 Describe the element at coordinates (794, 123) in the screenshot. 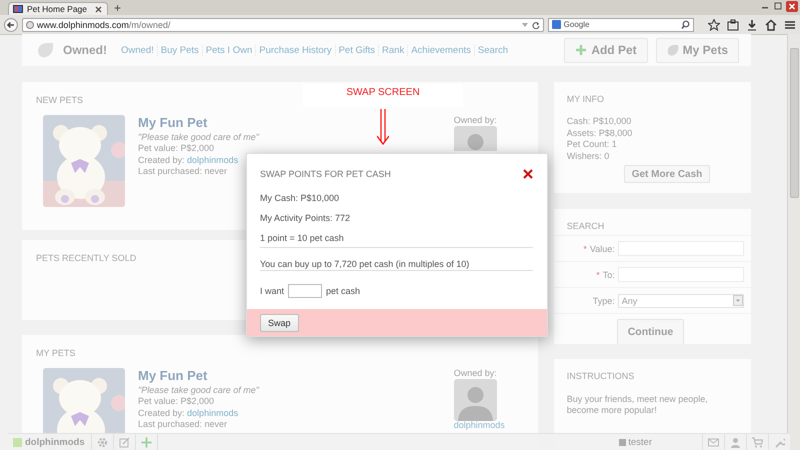

I see `scrollbar-thumb` at that location.